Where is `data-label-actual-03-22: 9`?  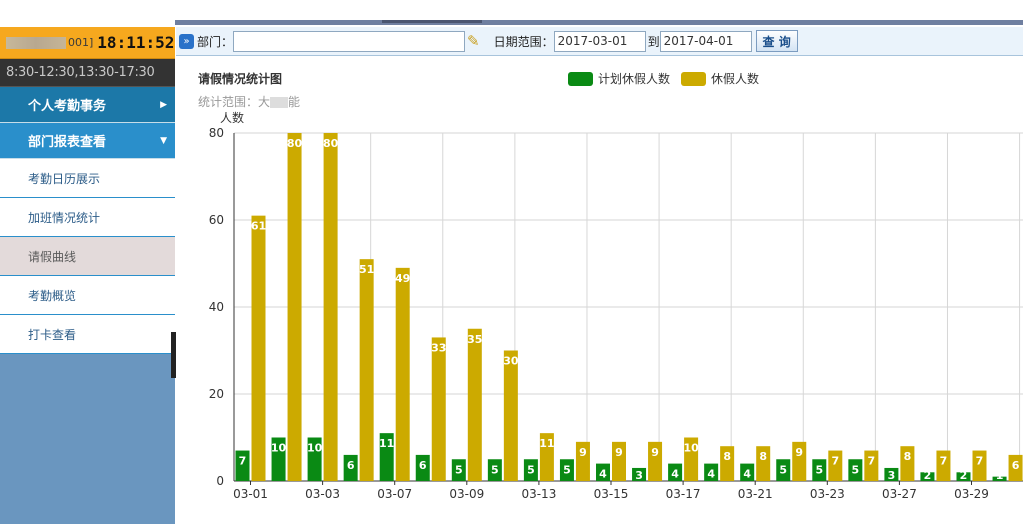 data-label-actual-03-22: 9 is located at coordinates (799, 452).